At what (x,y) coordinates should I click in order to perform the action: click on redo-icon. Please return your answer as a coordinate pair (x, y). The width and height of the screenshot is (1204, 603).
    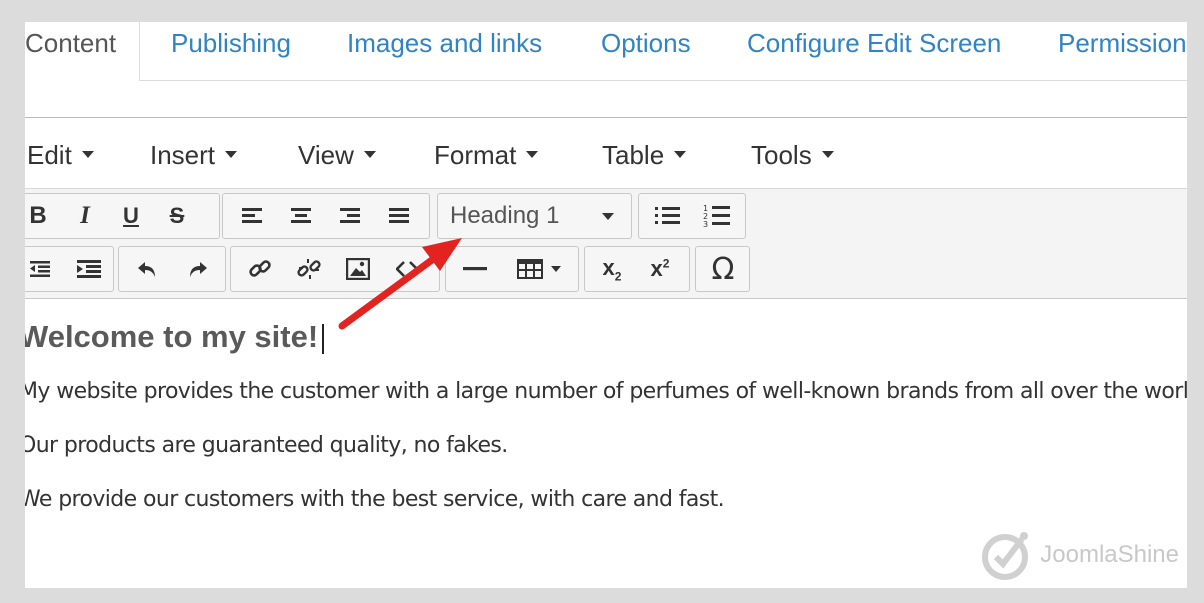
    Looking at the image, I should click on (198, 269).